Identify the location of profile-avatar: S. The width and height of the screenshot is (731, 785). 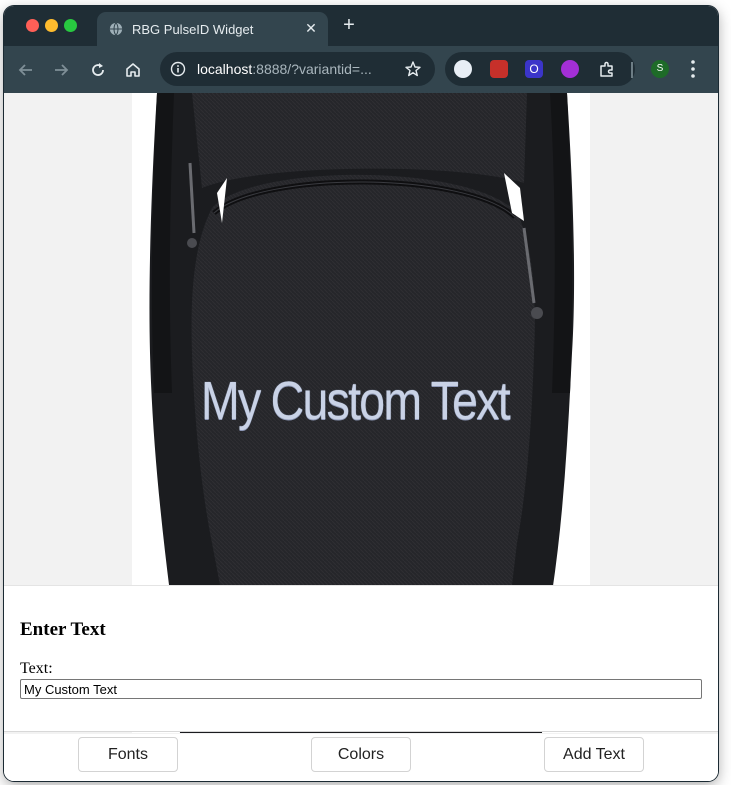
(660, 69).